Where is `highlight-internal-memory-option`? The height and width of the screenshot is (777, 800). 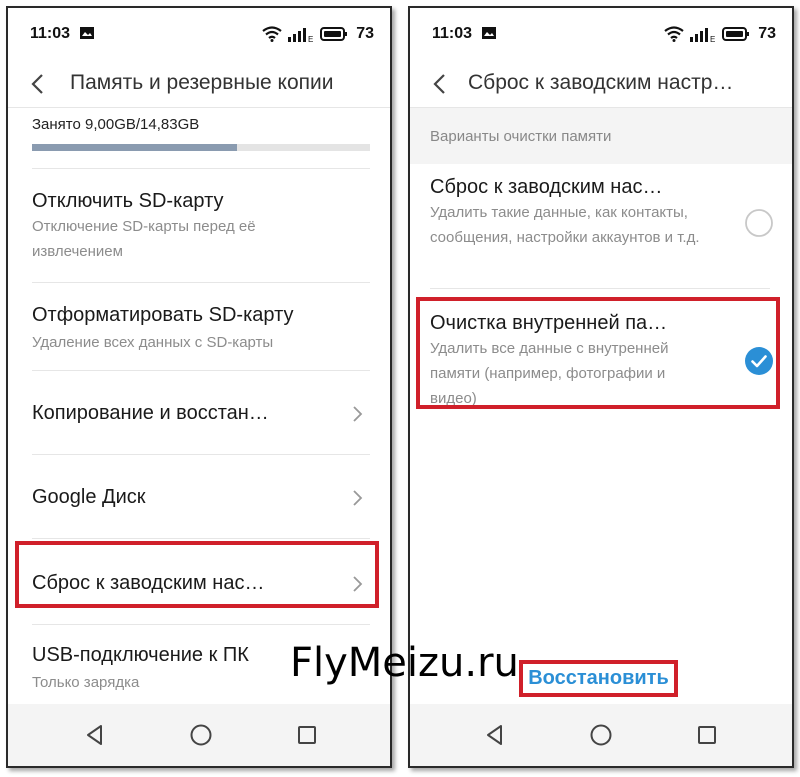
highlight-internal-memory-option is located at coordinates (598, 353).